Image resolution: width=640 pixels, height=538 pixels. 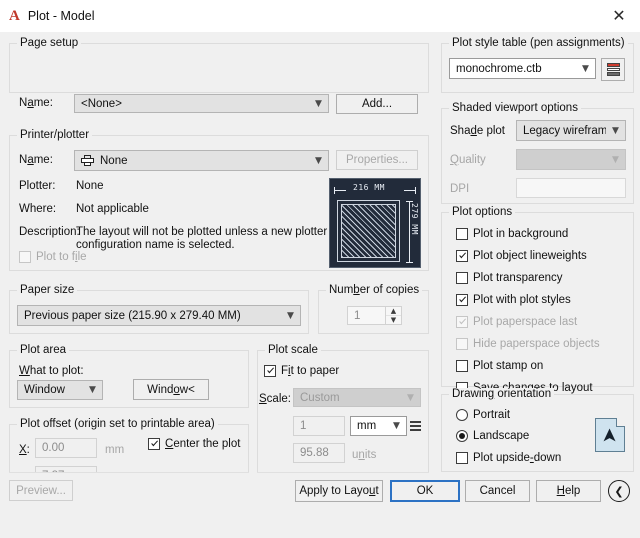 I want to click on offset-x-value: 0.00, so click(x=53, y=448).